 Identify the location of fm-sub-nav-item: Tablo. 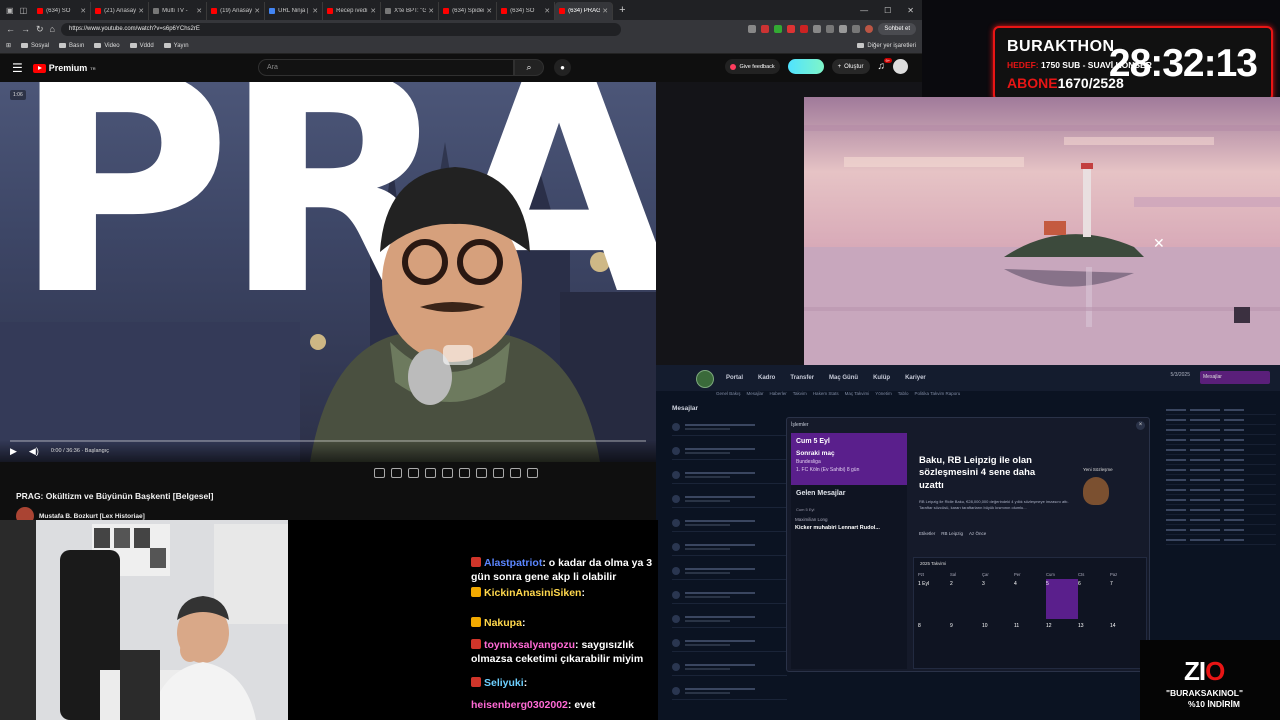
(903, 393).